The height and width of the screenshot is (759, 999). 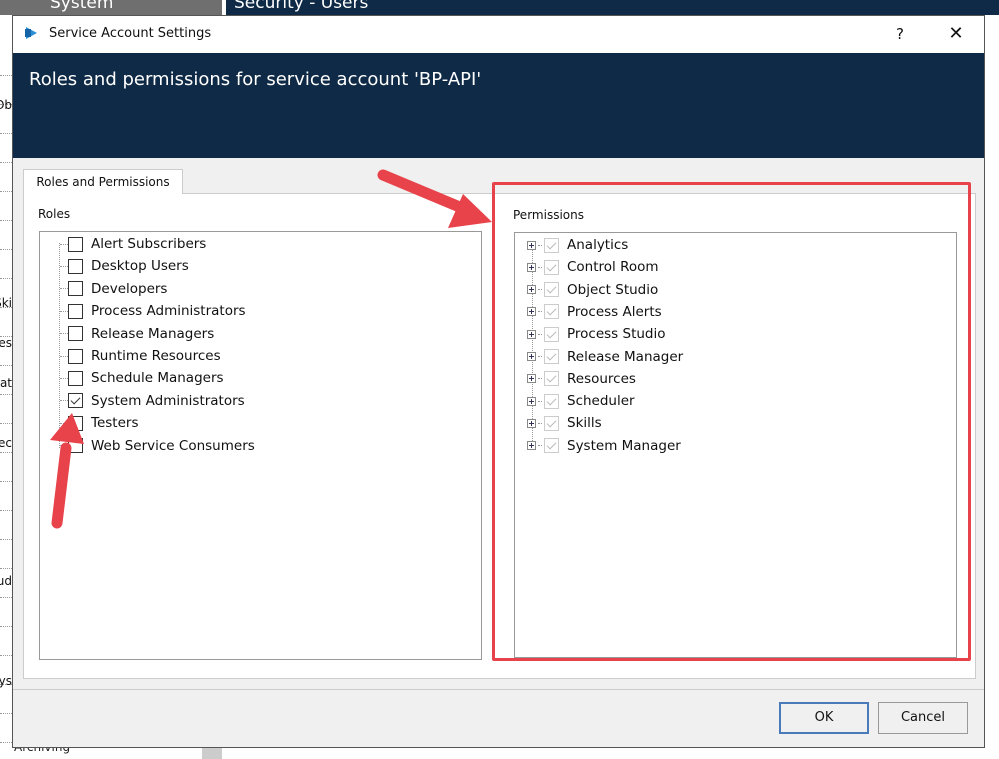 What do you see at coordinates (434, 198) in the screenshot?
I see `arrow-to-permissions-icon` at bounding box center [434, 198].